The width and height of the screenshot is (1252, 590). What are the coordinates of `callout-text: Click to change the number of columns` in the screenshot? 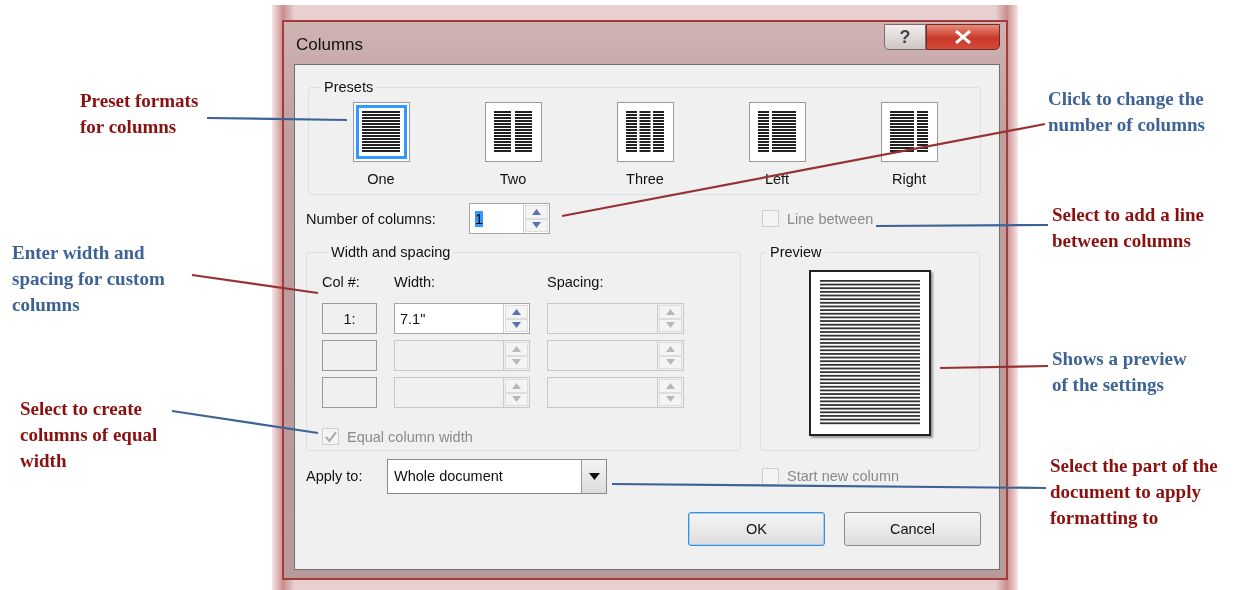 It's located at (1126, 112).